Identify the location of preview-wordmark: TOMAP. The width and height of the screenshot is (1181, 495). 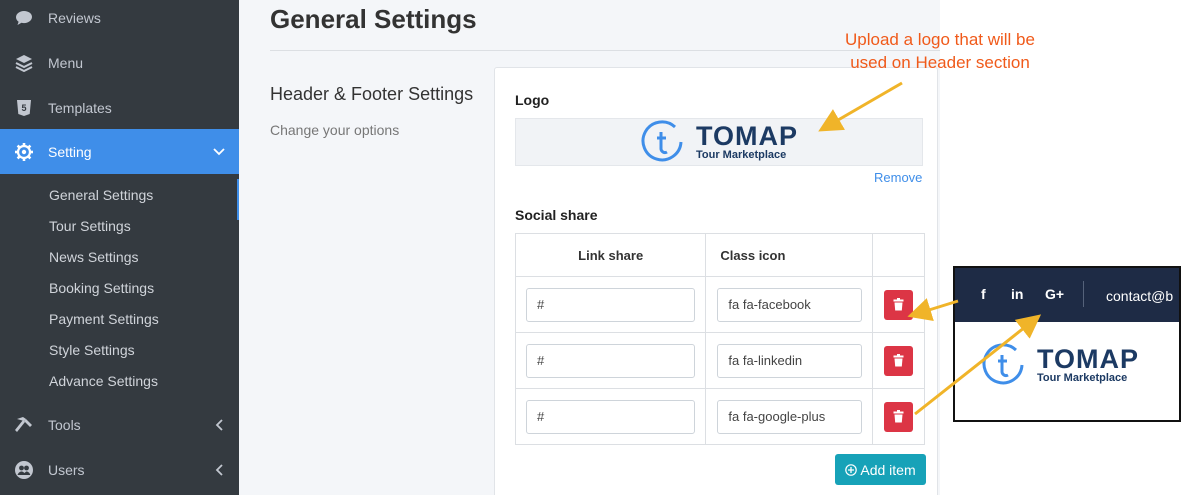
(1088, 358).